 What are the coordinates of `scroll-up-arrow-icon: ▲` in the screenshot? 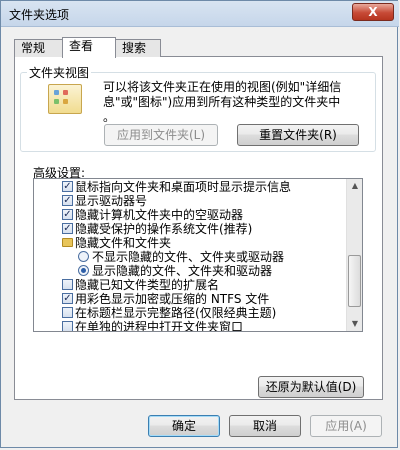 It's located at (355, 186).